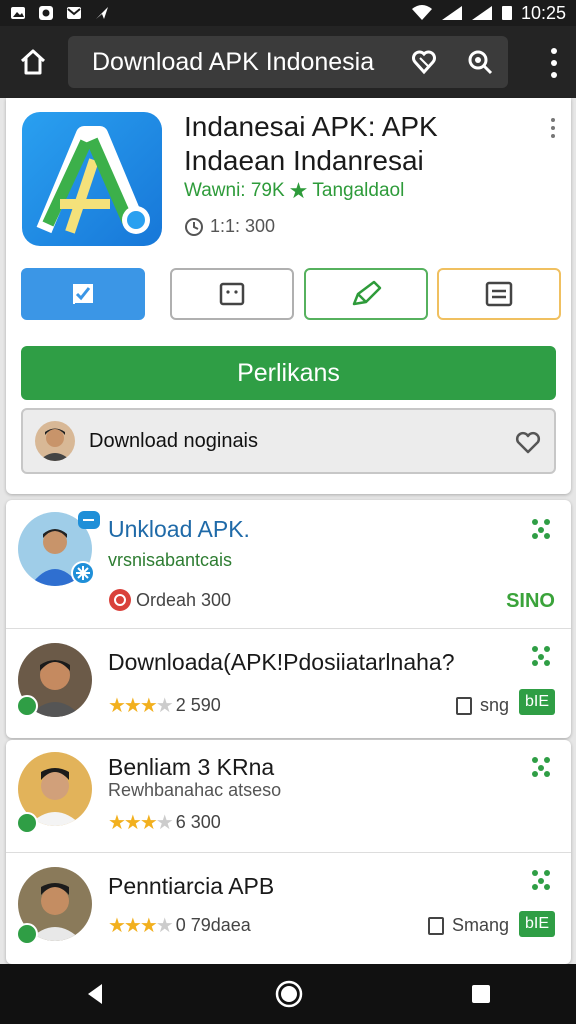 The image size is (576, 1024). I want to click on install-button: Perlikans, so click(288, 373).